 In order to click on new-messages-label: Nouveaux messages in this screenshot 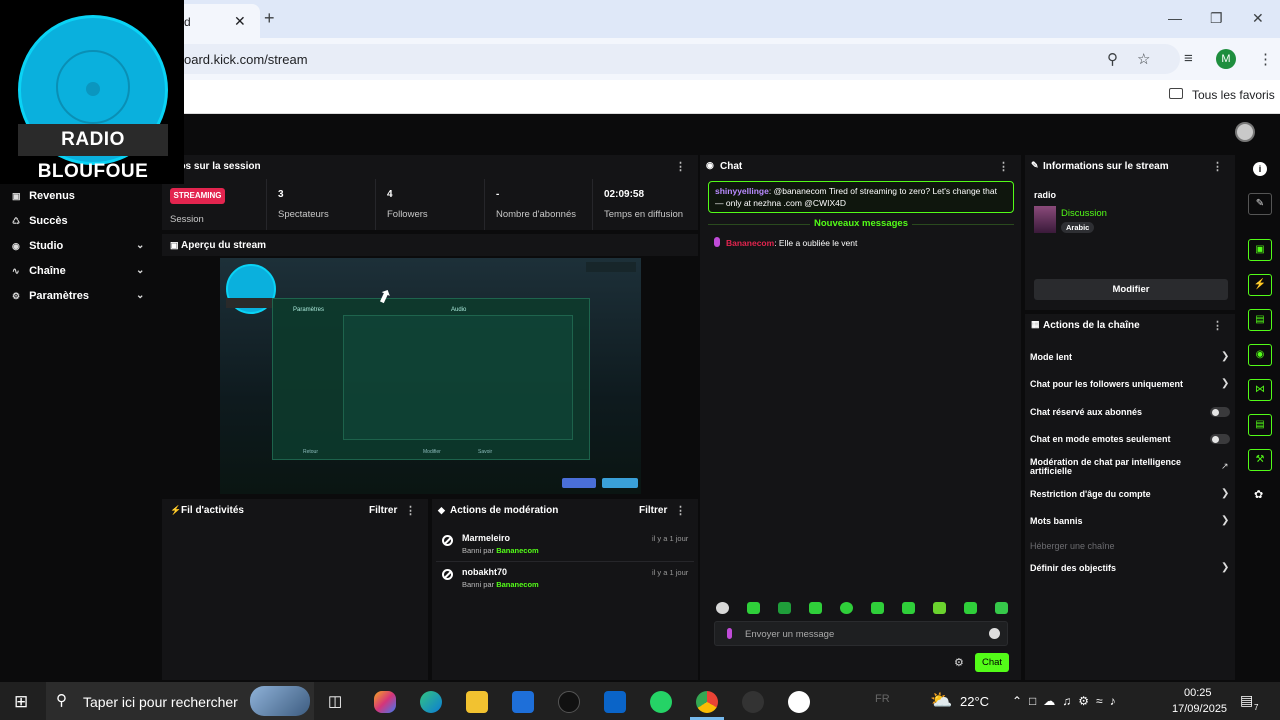, I will do `click(861, 223)`.